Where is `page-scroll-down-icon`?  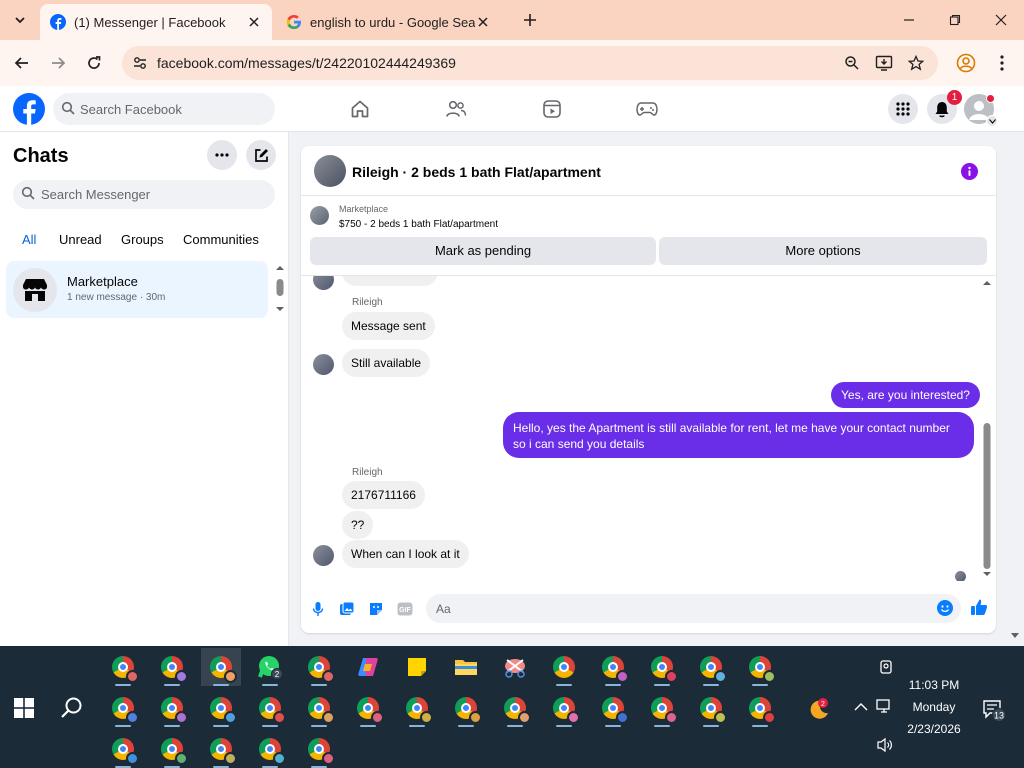 page-scroll-down-icon is located at coordinates (1015, 635).